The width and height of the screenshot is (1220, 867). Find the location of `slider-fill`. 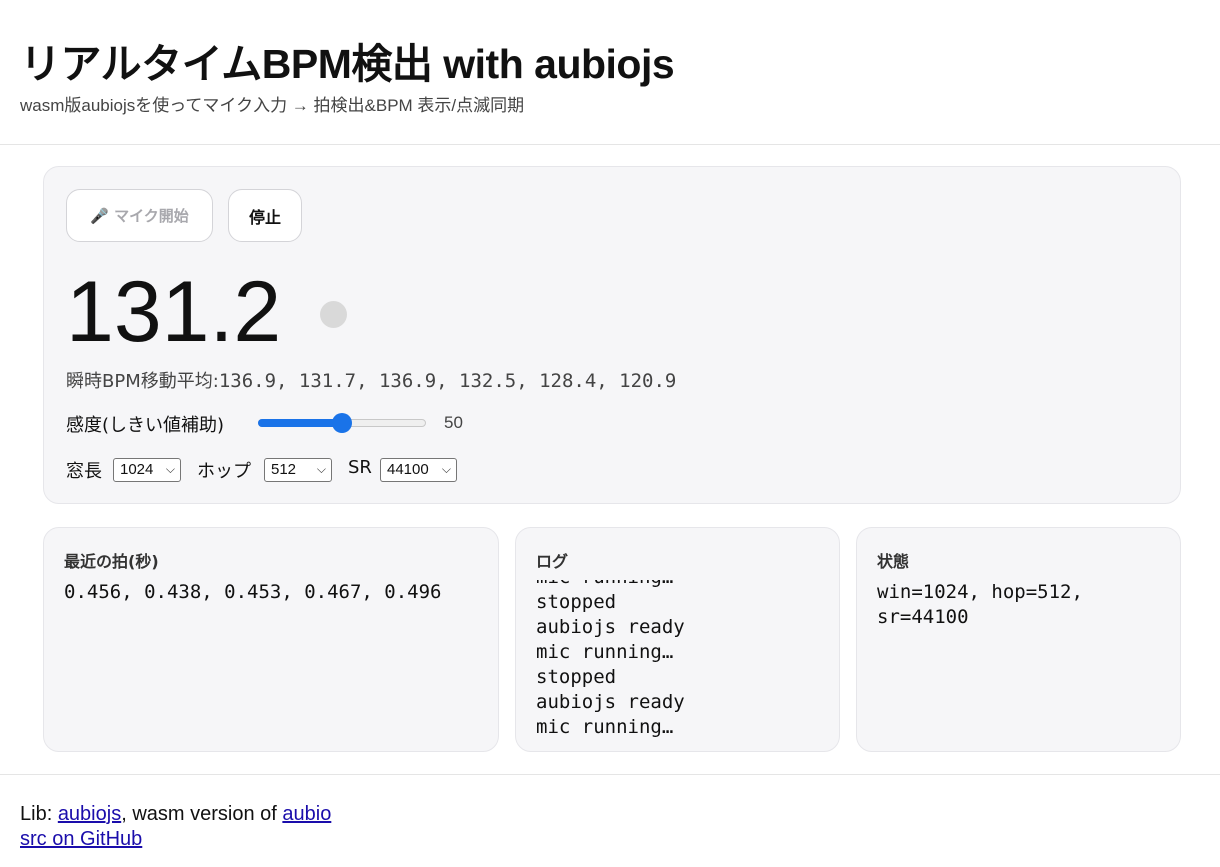

slider-fill is located at coordinates (300, 423).